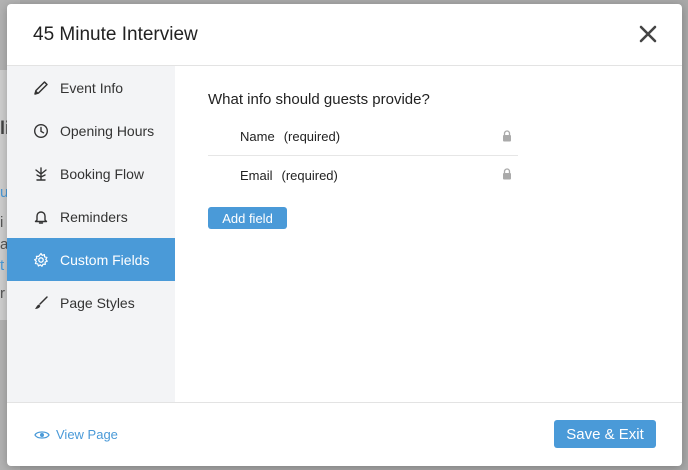  Describe the element at coordinates (319, 99) in the screenshot. I see `panel-question: What info should guests provide?` at that location.